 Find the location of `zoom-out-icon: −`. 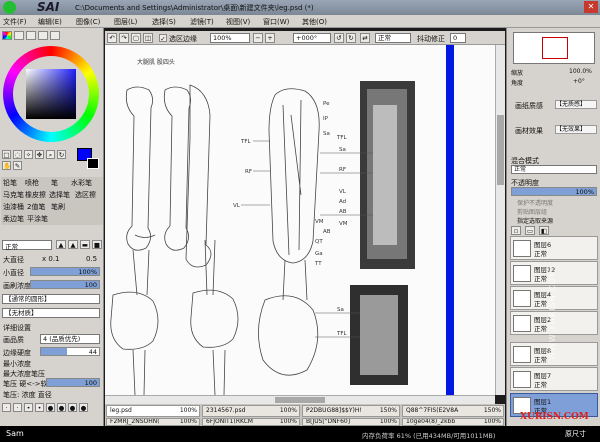

zoom-out-icon: − is located at coordinates (258, 38).